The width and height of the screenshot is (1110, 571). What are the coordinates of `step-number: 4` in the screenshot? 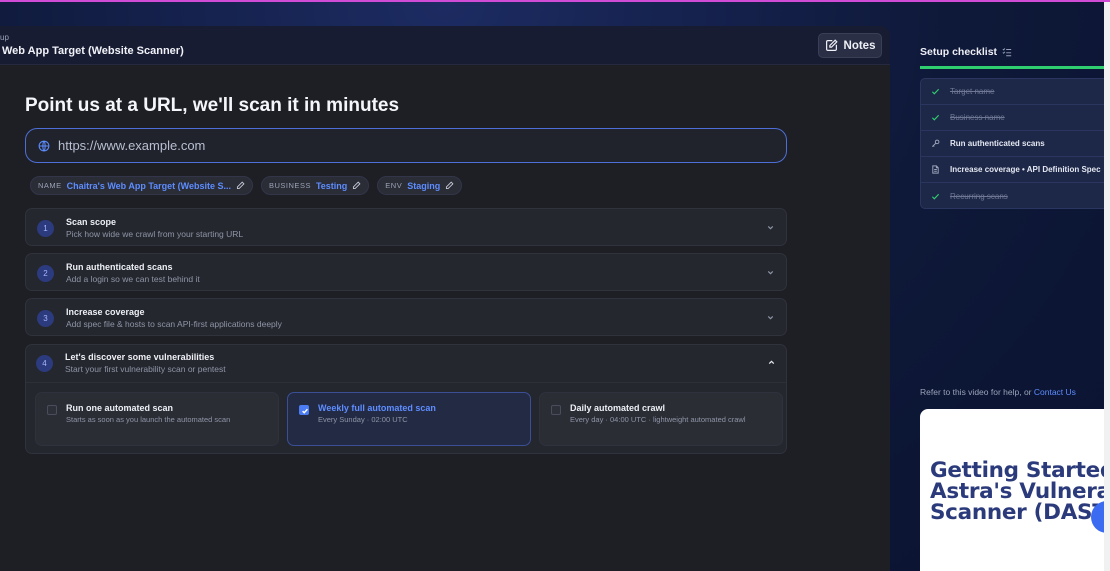 It's located at (44, 363).